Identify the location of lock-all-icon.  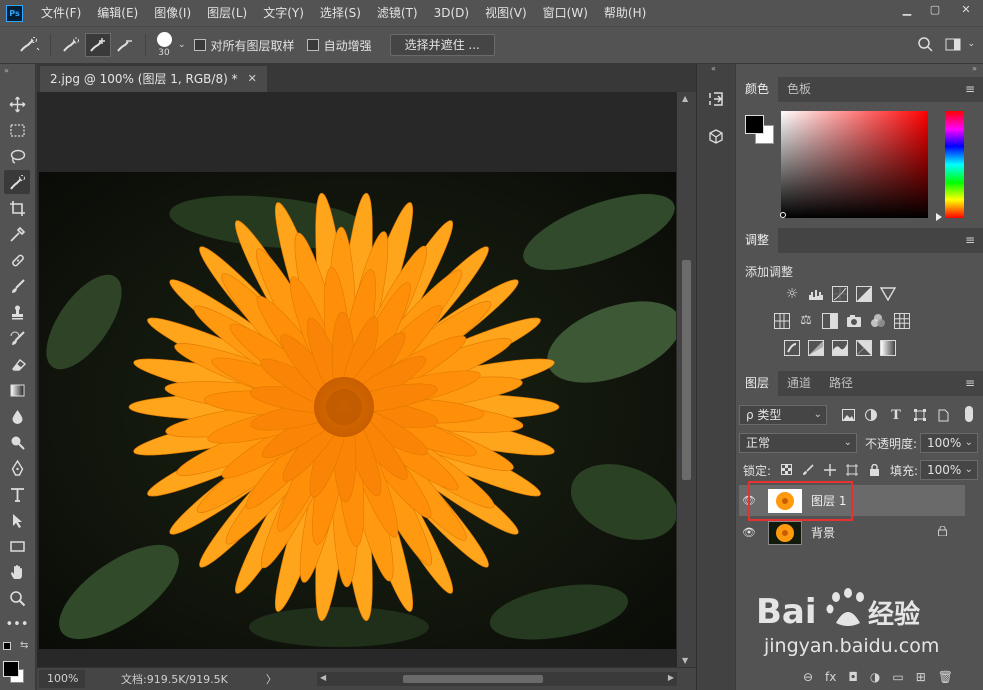
(874, 469).